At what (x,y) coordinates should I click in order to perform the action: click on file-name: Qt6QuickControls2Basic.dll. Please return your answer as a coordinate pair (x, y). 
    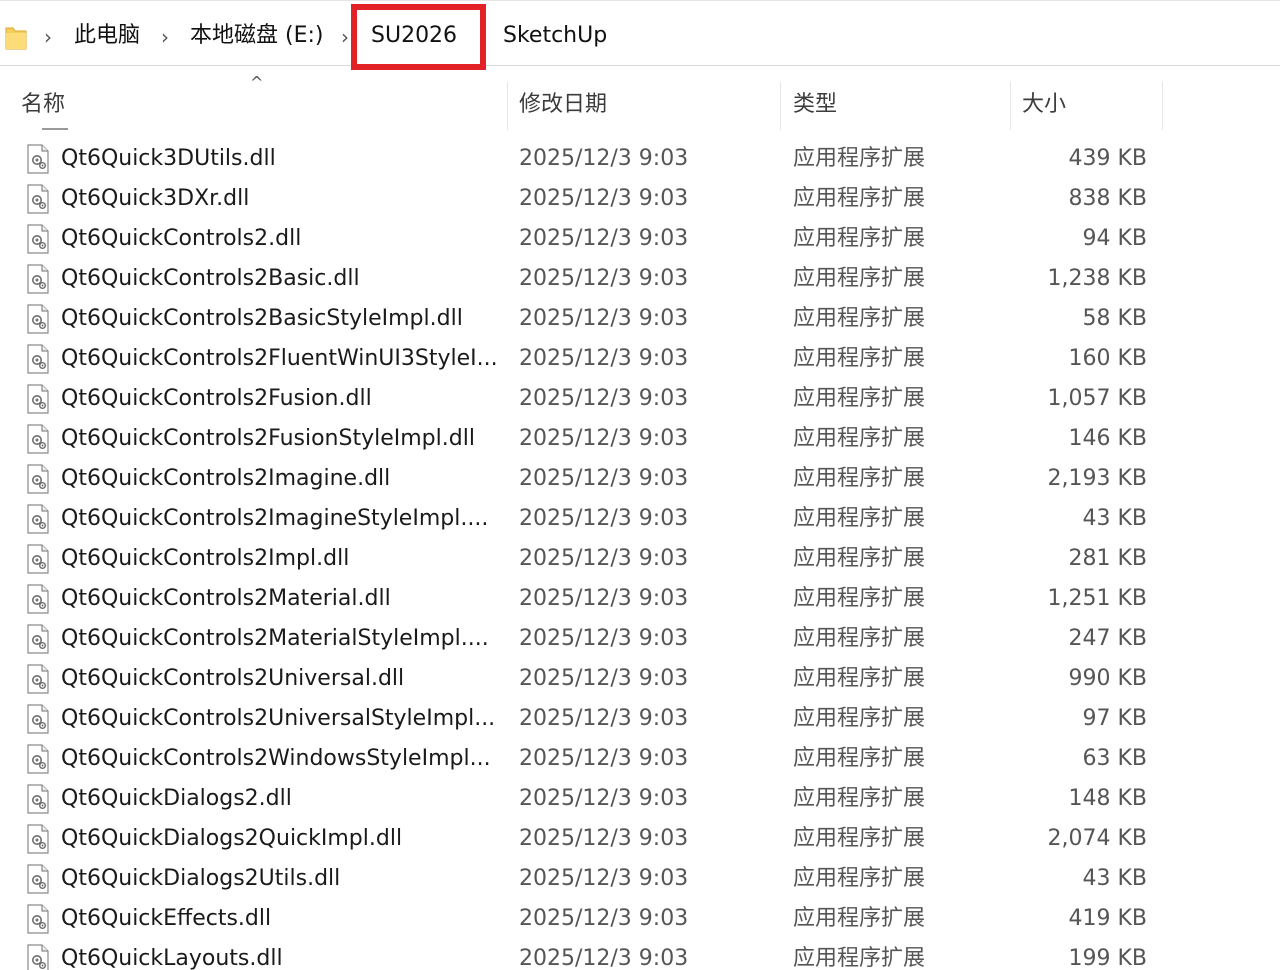
    Looking at the image, I should click on (281, 279).